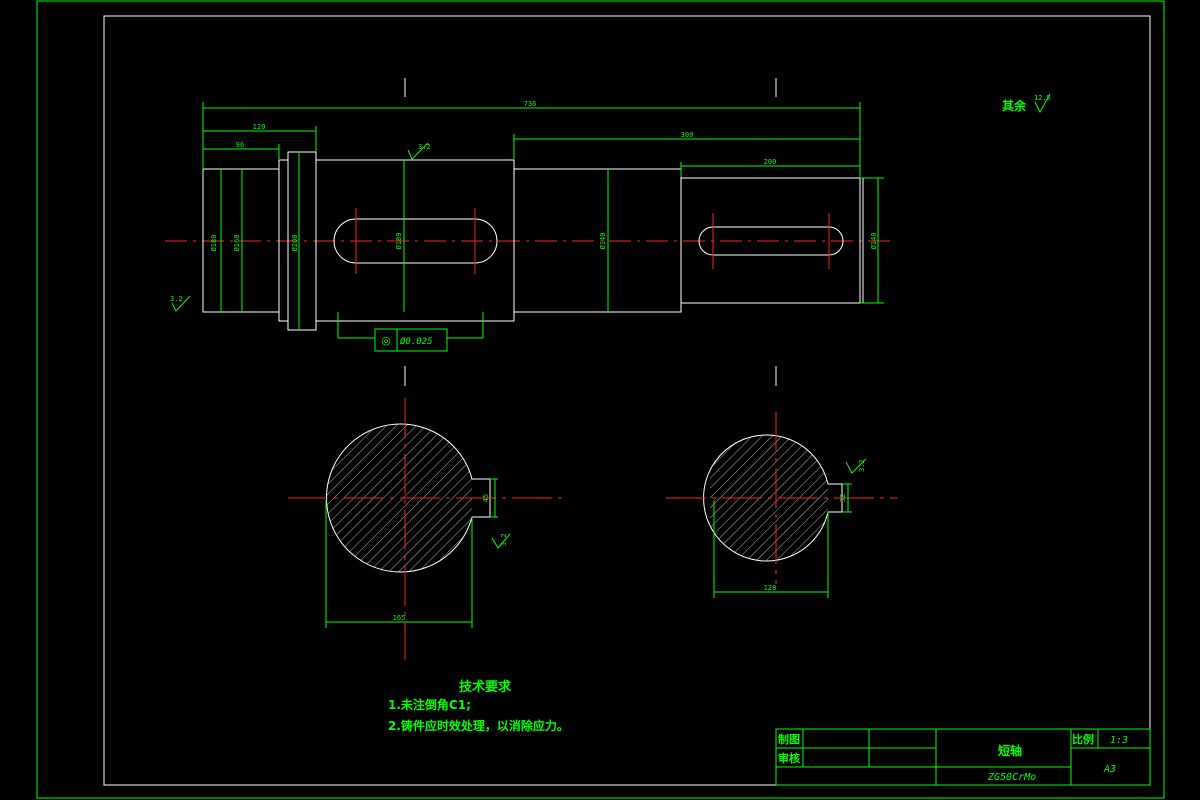 This screenshot has height=800, width=1200. Describe the element at coordinates (1010, 750) in the screenshot. I see `title-block-part-name: 短轴` at that location.